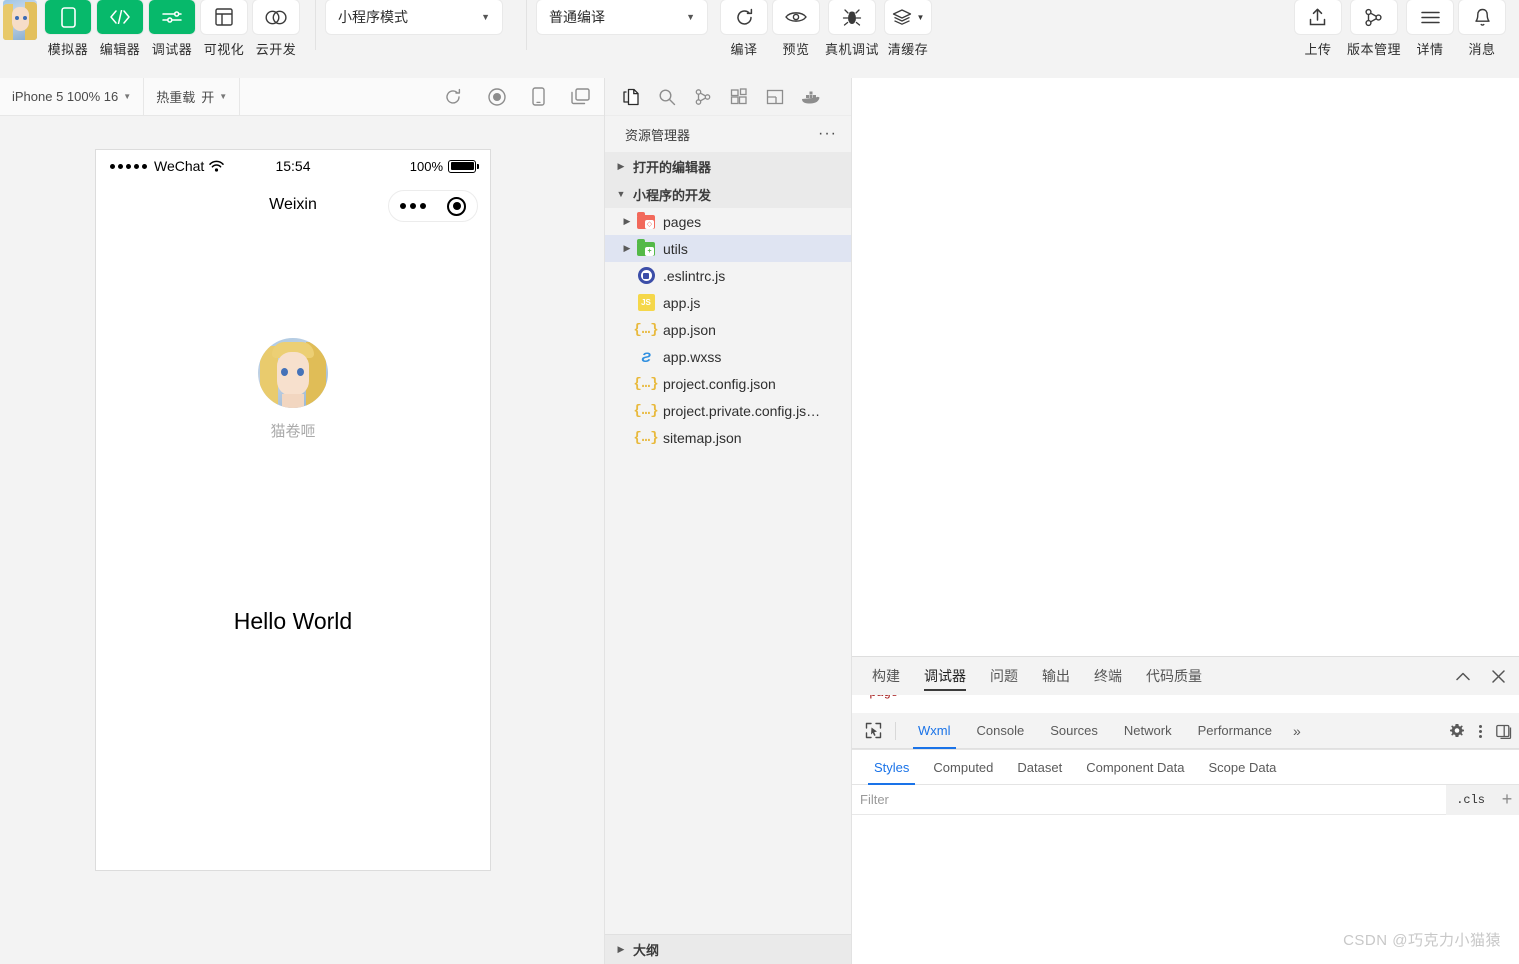 This screenshot has width=1519, height=964. What do you see at coordinates (276, 49) in the screenshot?
I see `toolbar-button-label: 云开发` at bounding box center [276, 49].